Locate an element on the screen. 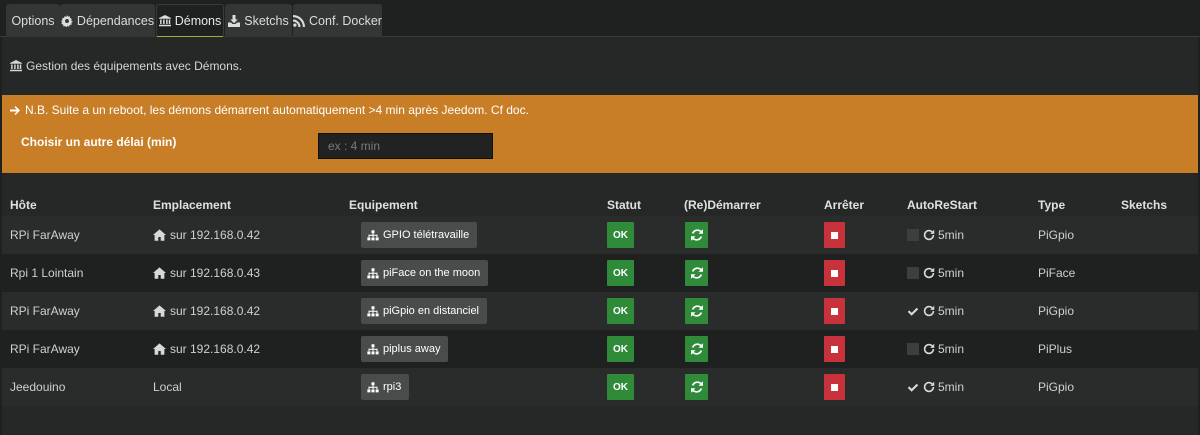  tab-conf-docker: Conf. Docker is located at coordinates (337, 20).